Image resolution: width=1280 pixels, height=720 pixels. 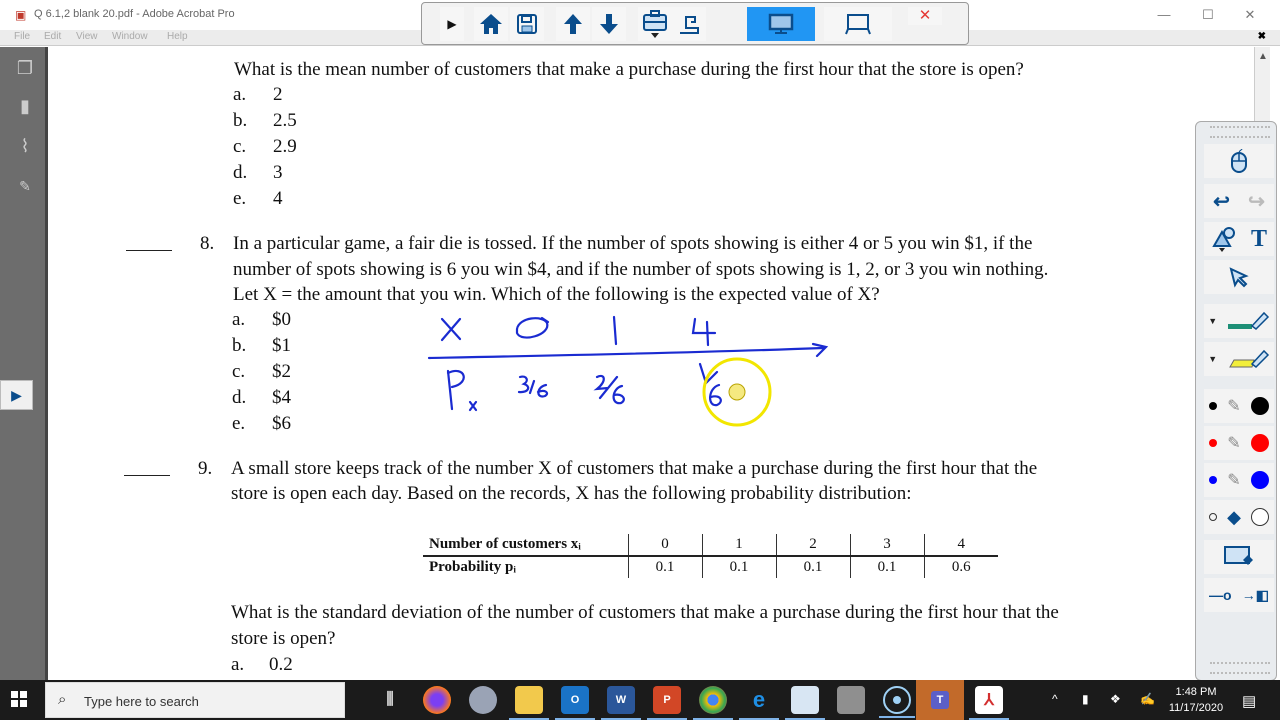 I want to click on answer-blank-q9, so click(x=147, y=475).